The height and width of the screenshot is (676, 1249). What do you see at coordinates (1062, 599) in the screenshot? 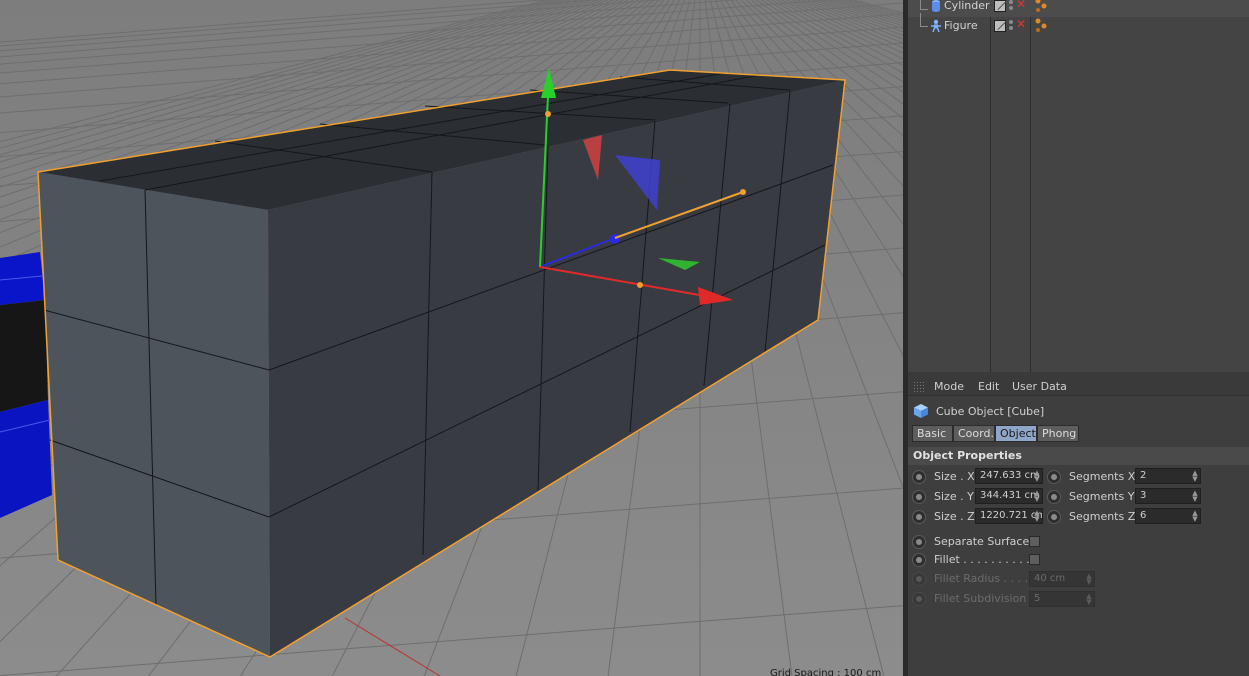
I see `fillet-subdivision-field: 5 ▲ ▼` at bounding box center [1062, 599].